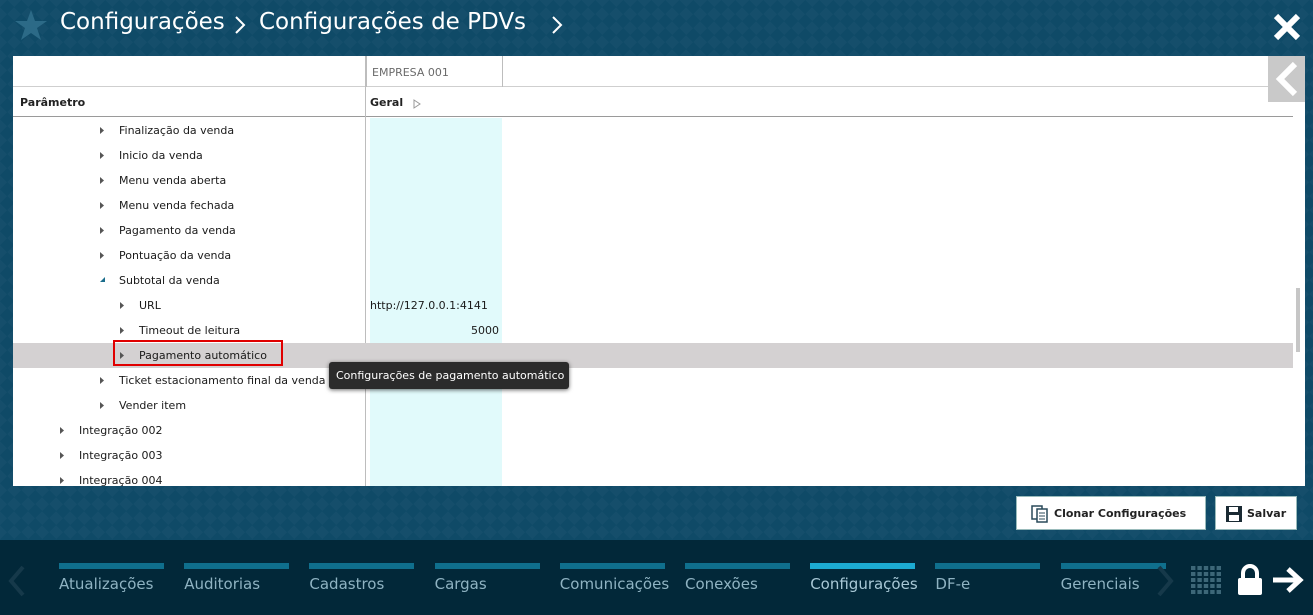  What do you see at coordinates (17, 581) in the screenshot?
I see `nav-prev-icon` at bounding box center [17, 581].